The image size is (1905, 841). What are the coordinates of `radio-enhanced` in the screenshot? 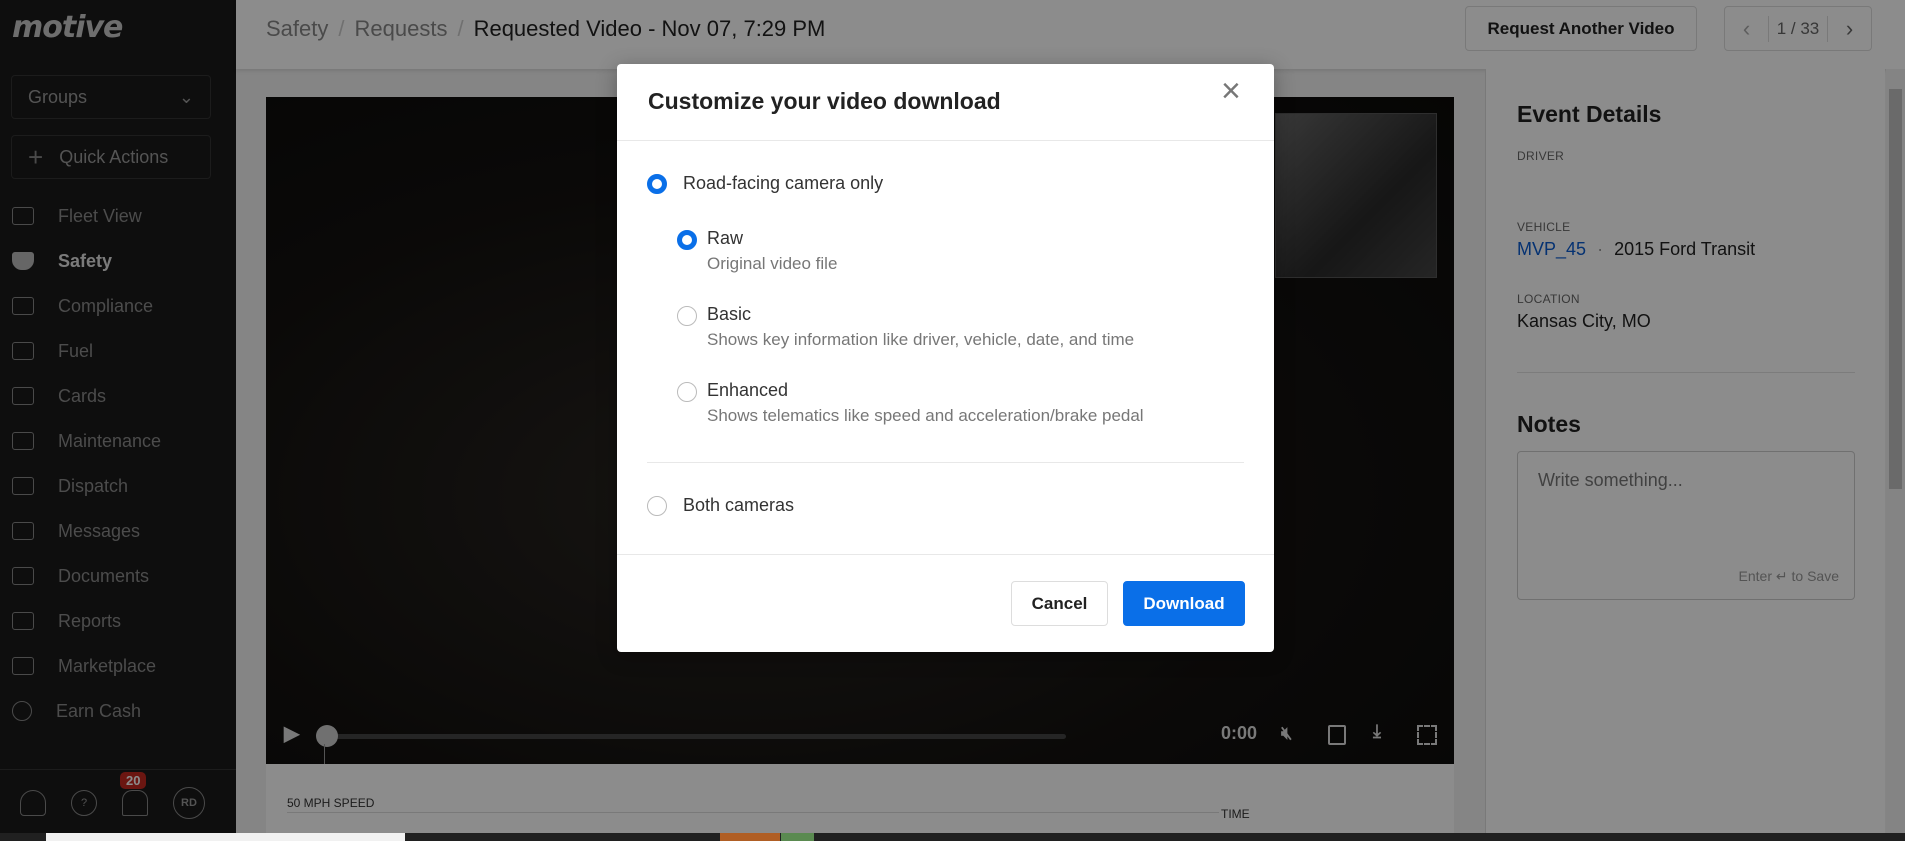 It's located at (687, 392).